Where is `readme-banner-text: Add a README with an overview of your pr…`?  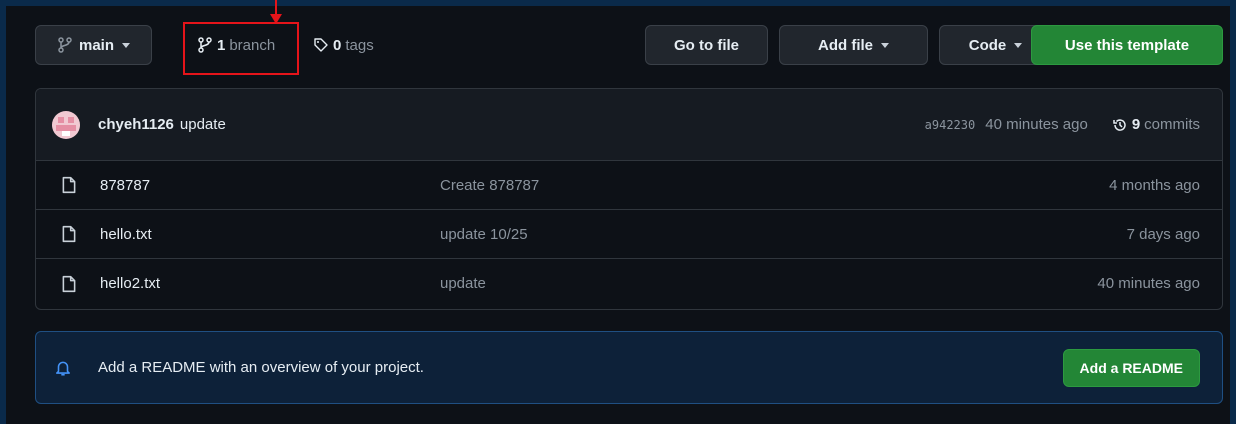 readme-banner-text: Add a README with an overview of your pr… is located at coordinates (261, 367).